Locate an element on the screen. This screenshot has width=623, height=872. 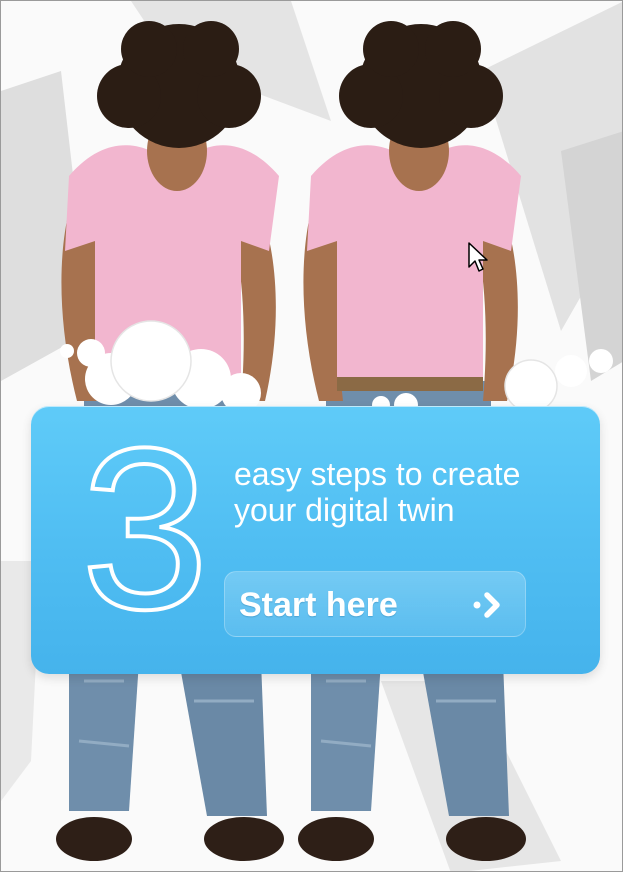
promo-headline: easy steps to create your digital twin is located at coordinates (404, 492).